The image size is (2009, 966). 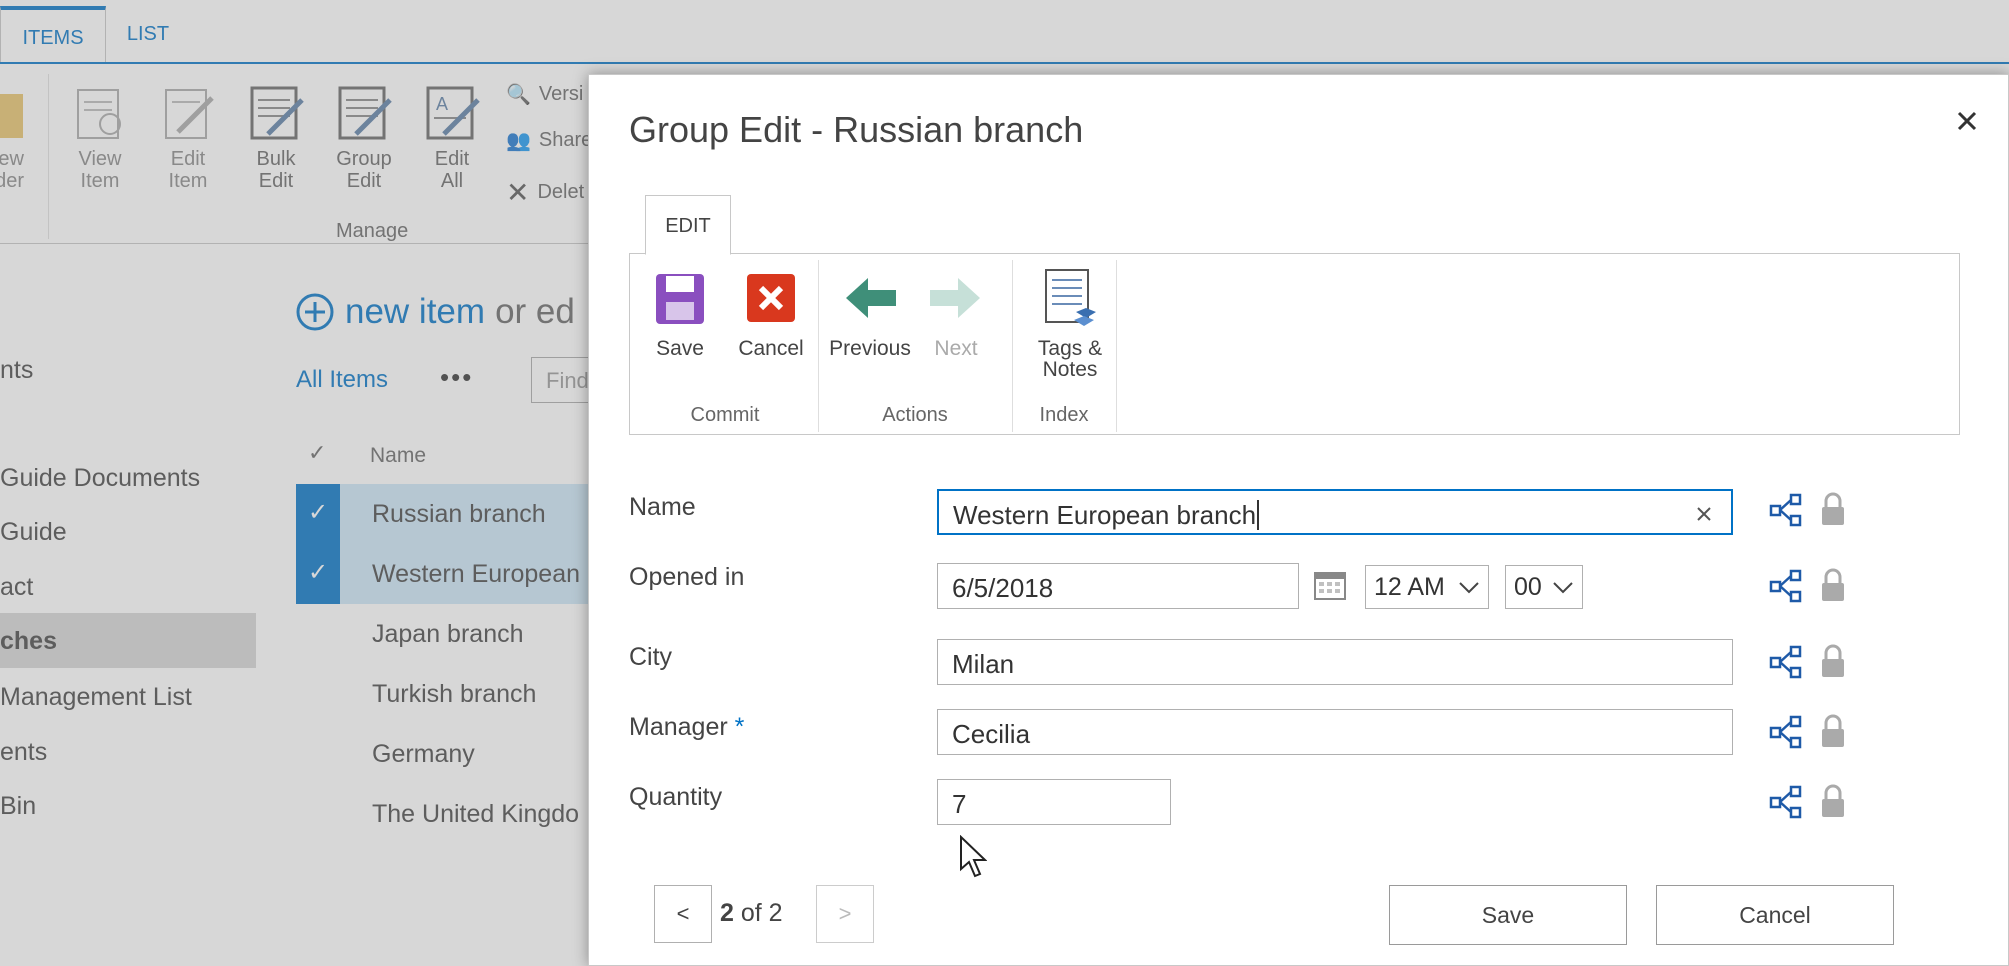 What do you see at coordinates (1335, 512) in the screenshot?
I see `name-input: Western European branch​` at bounding box center [1335, 512].